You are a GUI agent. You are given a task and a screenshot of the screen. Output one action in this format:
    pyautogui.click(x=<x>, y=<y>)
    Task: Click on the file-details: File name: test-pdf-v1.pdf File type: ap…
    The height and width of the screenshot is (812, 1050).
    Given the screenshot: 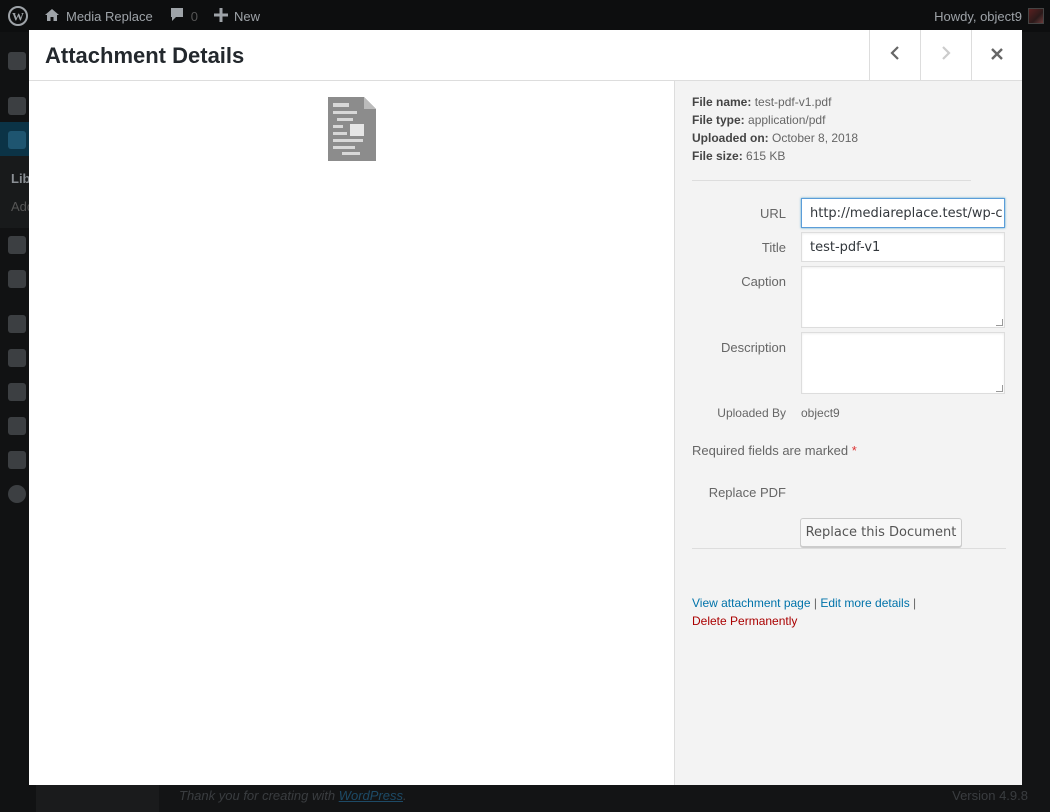 What is the action you would take?
    pyautogui.click(x=775, y=129)
    